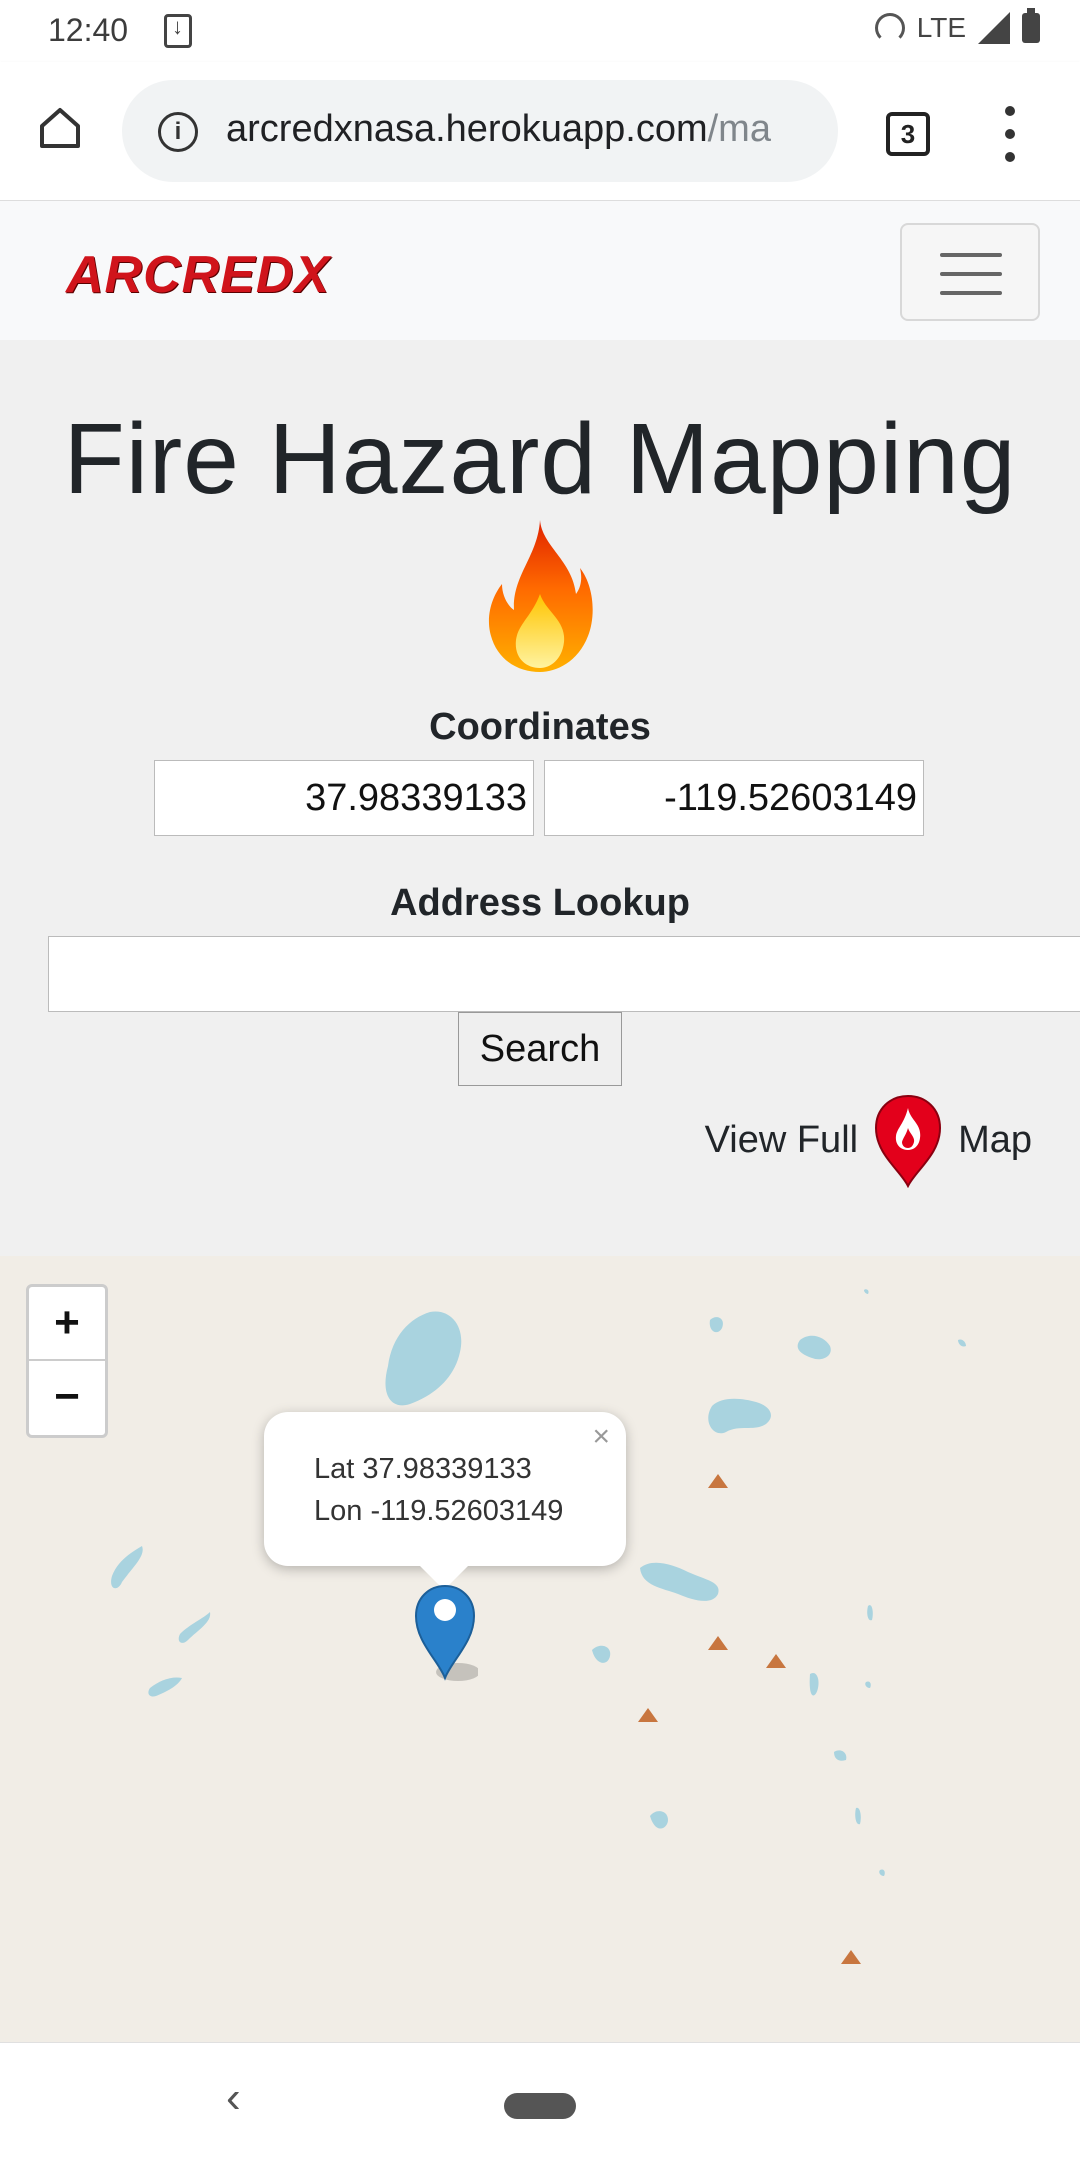  Describe the element at coordinates (344, 798) in the screenshot. I see `latitude-input` at that location.